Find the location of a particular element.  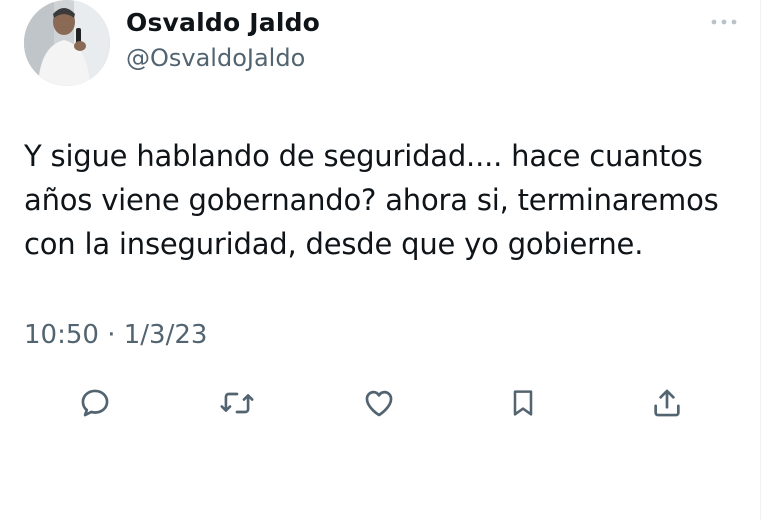

bookmark-button is located at coordinates (523, 403).